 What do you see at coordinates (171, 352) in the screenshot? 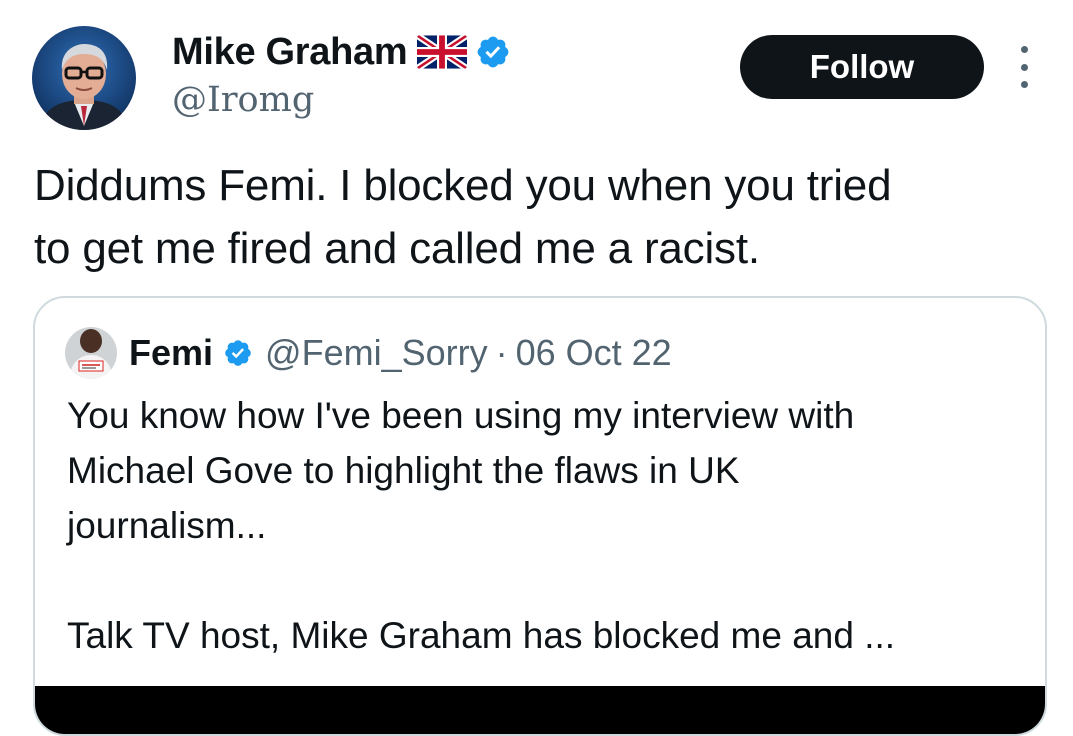
I see `quoted-author-name: Femi` at bounding box center [171, 352].